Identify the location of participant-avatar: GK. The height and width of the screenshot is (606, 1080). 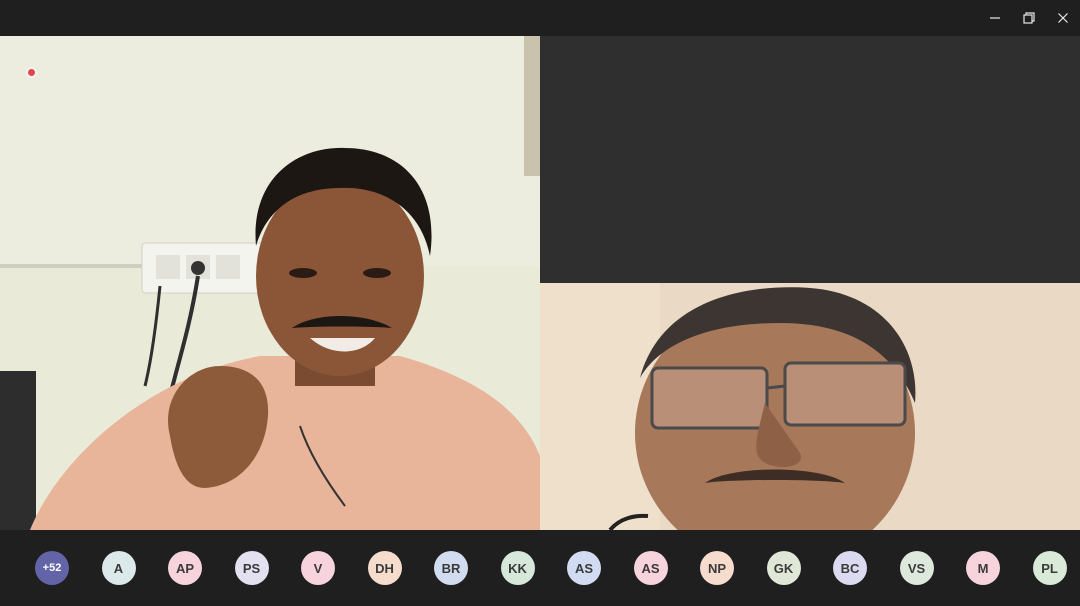
(783, 568).